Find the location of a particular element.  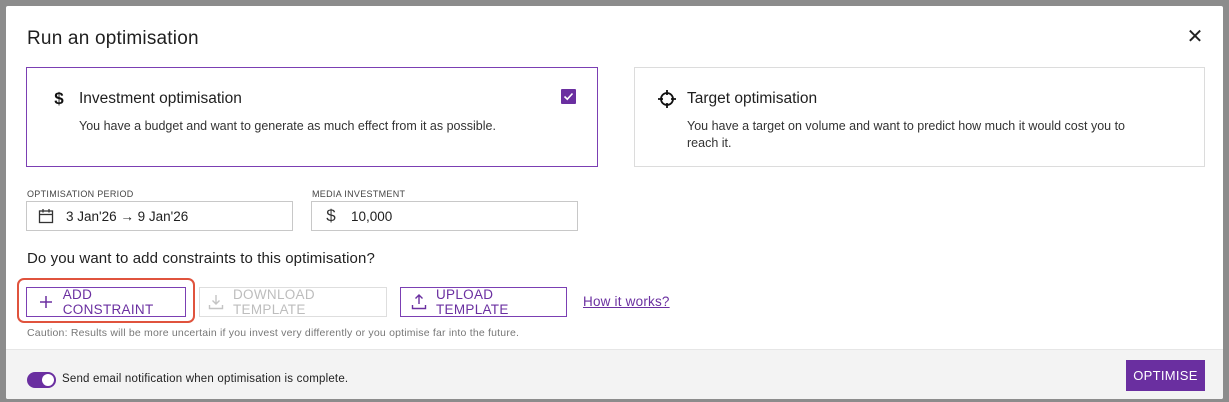

dialog-title: Run an optimisation is located at coordinates (113, 38).